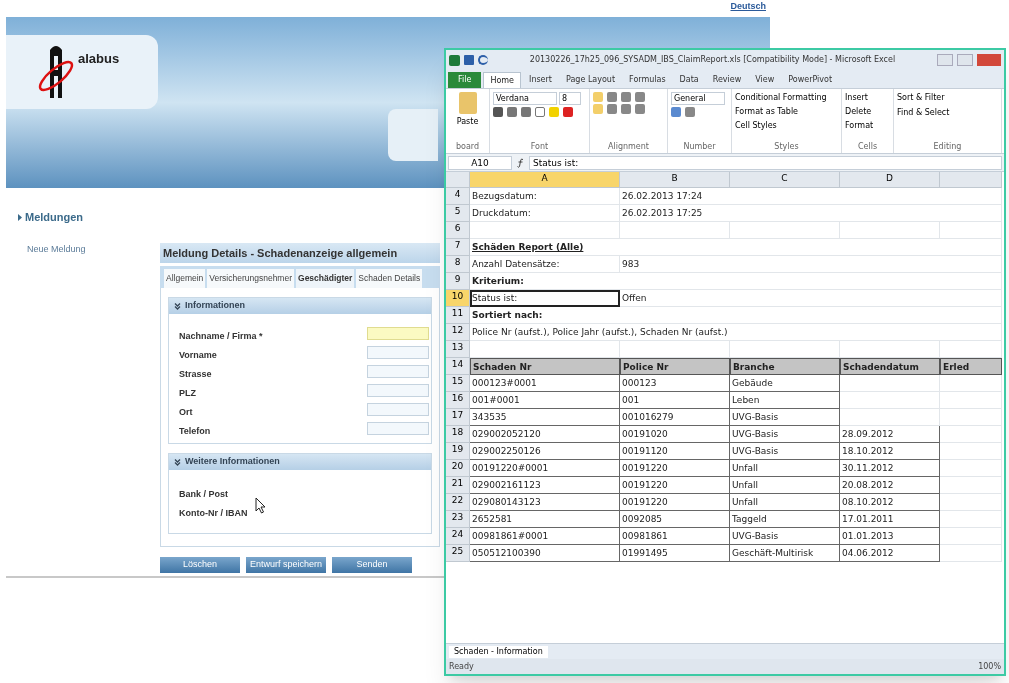 This screenshot has height=683, width=1009. Describe the element at coordinates (461, 666) in the screenshot. I see `status-text: Ready` at that location.